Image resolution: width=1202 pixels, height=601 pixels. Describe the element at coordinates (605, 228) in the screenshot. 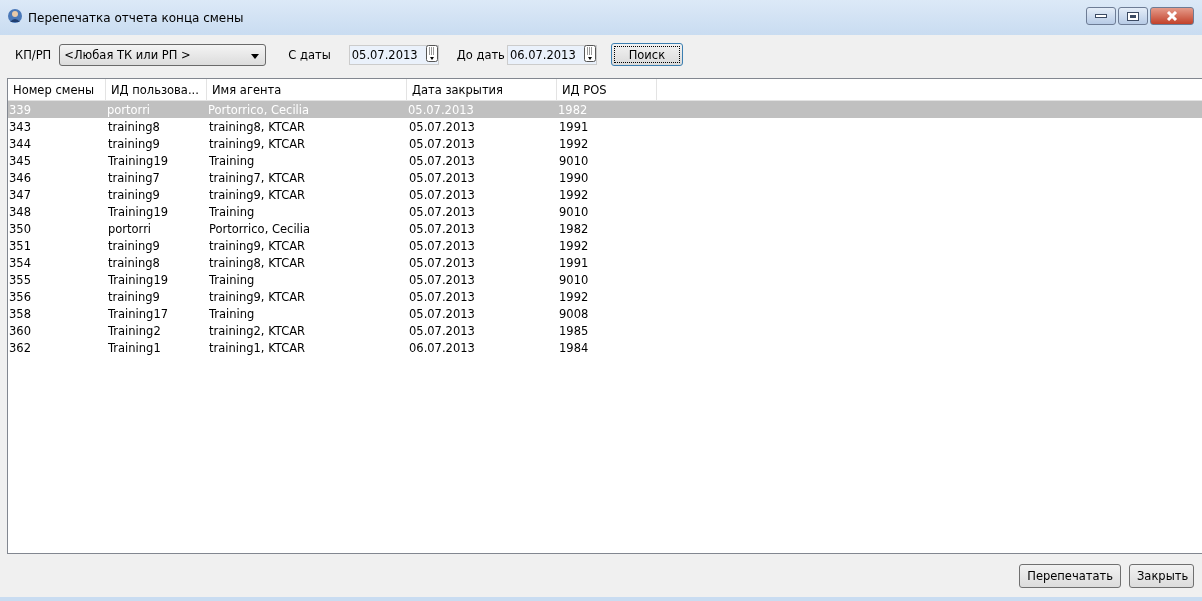

I see `table-row: 350 portorri Portorrico, Cecilia 05.07.2013 1982` at that location.